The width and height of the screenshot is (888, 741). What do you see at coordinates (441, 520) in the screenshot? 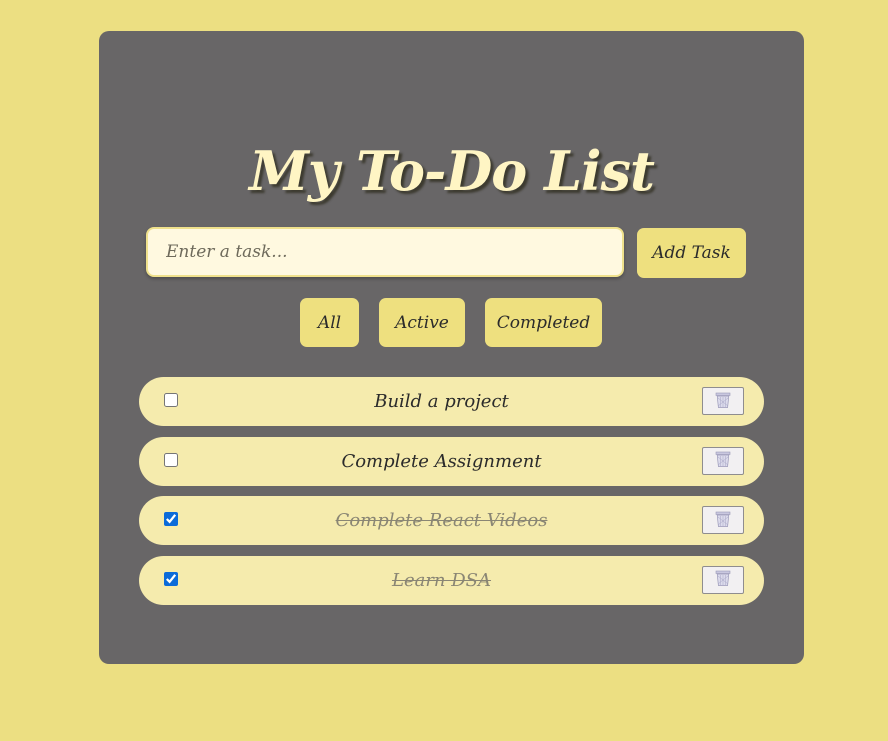
I see `task-text: Complete React Videos` at bounding box center [441, 520].